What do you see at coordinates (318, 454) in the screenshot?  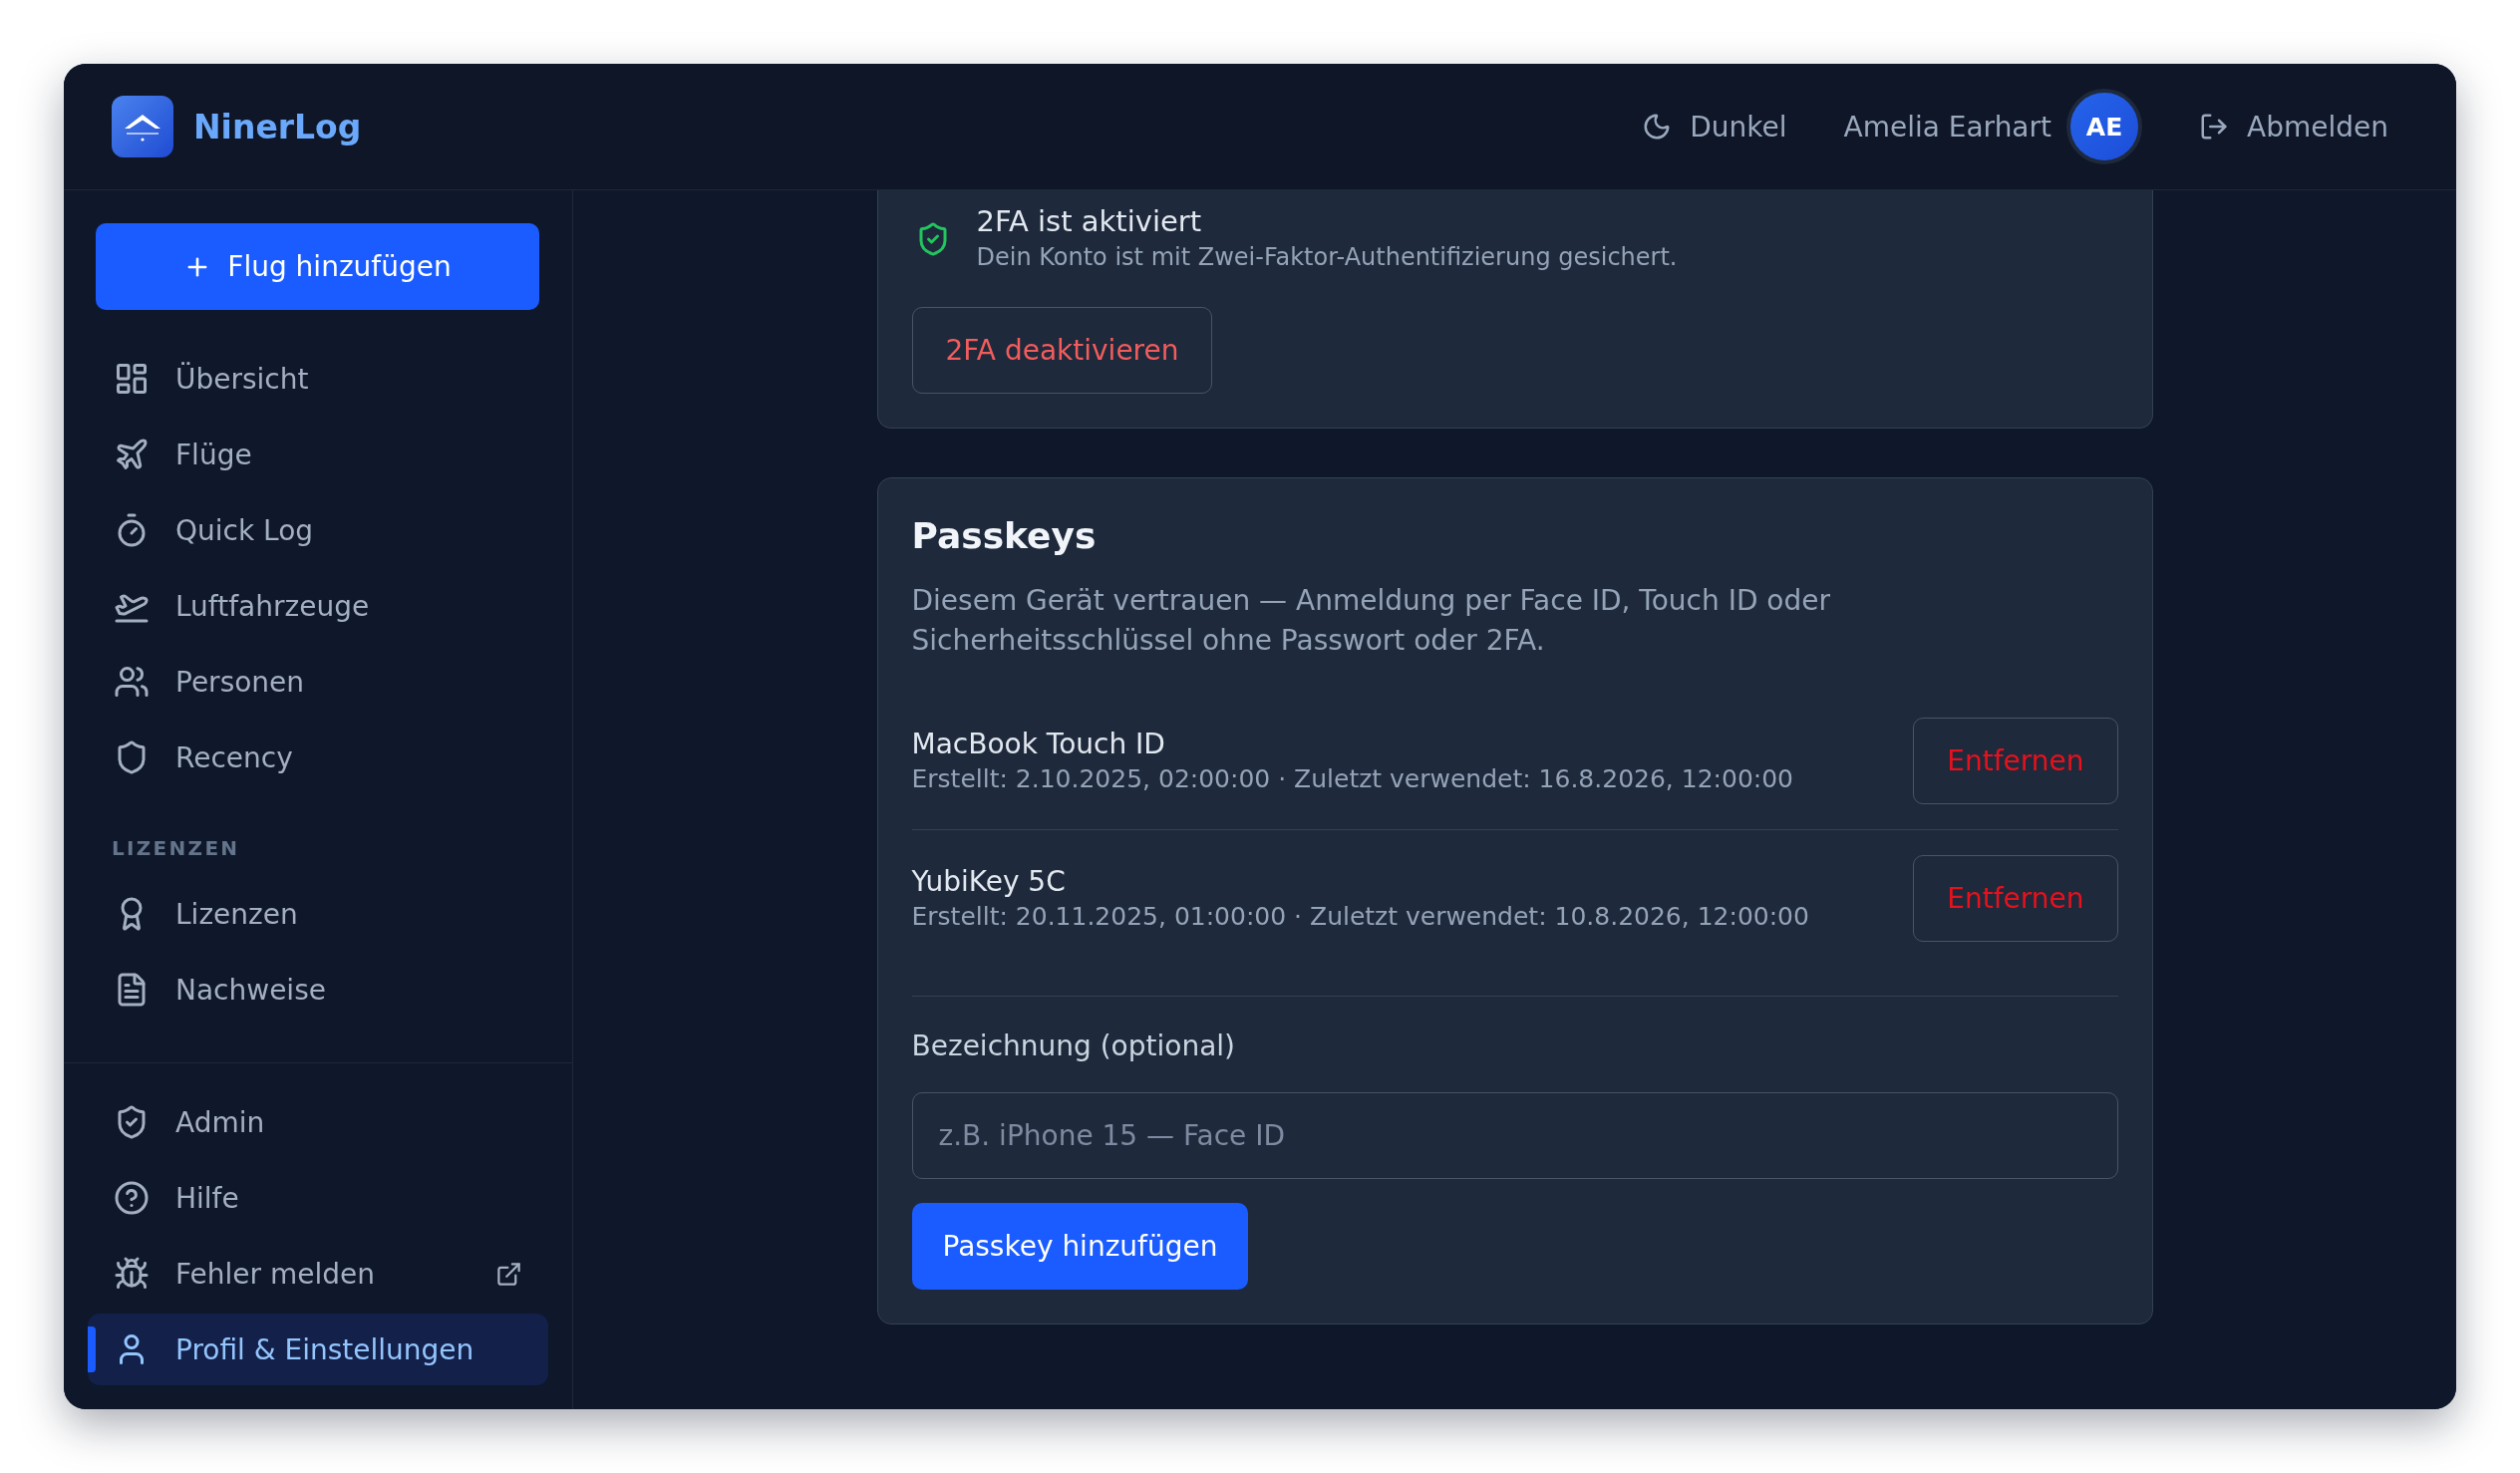 I see `nav-item: Flüge` at bounding box center [318, 454].